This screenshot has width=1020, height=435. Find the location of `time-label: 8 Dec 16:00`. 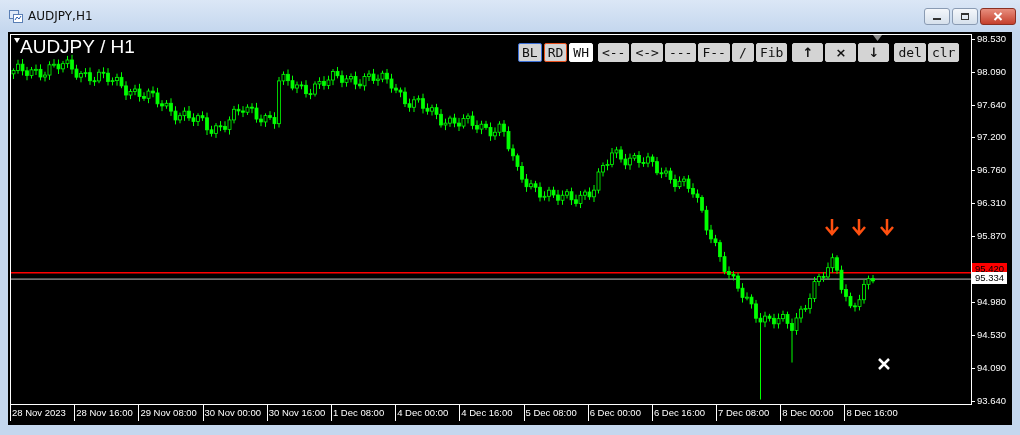

time-label: 8 Dec 16:00 is located at coordinates (876, 413).